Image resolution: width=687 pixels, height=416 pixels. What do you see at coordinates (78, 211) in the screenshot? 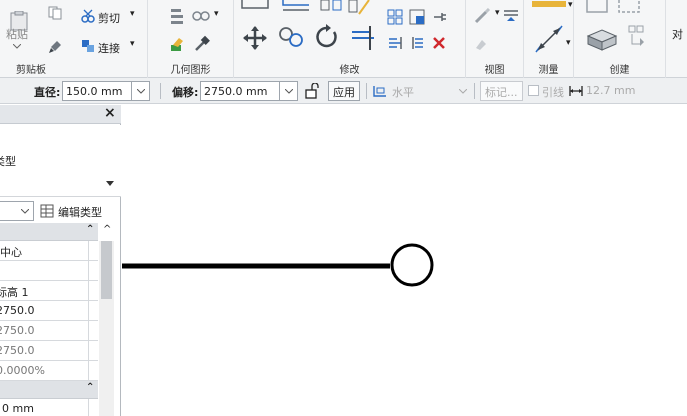
I see `edit-type-button: 编辑类型` at bounding box center [78, 211].